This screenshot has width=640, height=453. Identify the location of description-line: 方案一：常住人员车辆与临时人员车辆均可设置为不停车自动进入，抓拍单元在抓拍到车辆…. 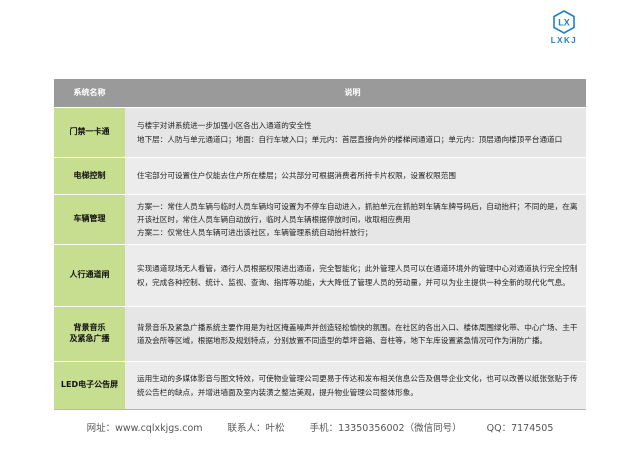
(357, 212).